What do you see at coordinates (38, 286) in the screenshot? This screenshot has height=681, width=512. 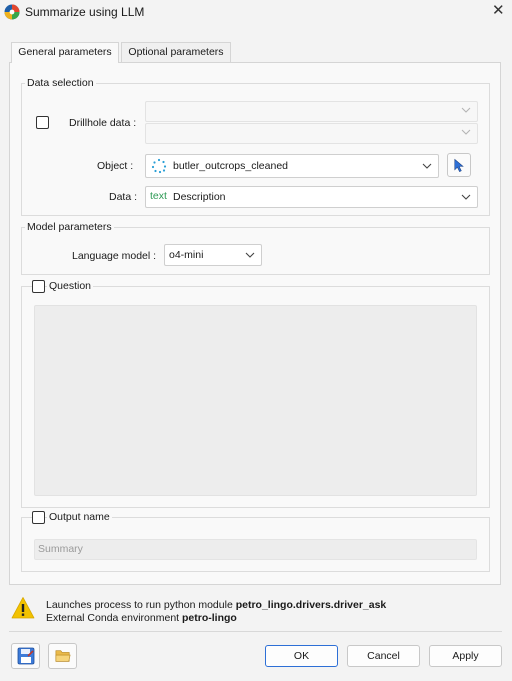 I see `question-checkbox` at bounding box center [38, 286].